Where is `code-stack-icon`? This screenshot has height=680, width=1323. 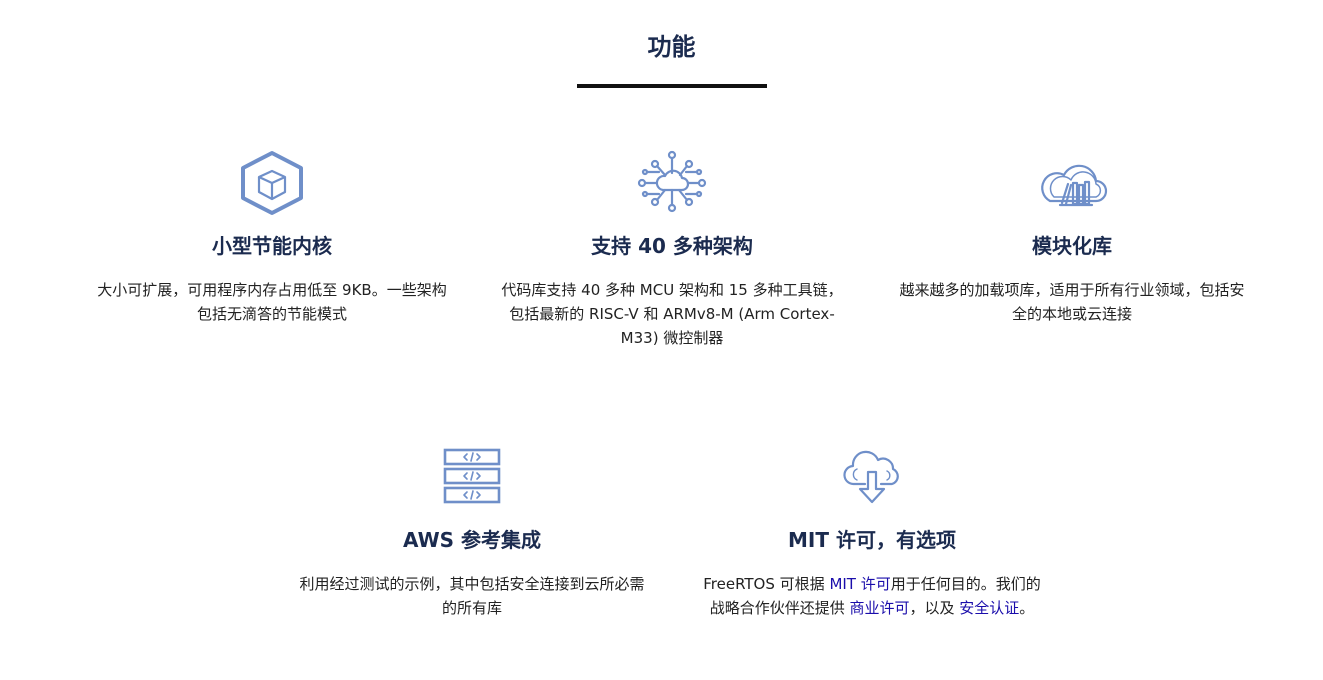
code-stack-icon is located at coordinates (472, 477).